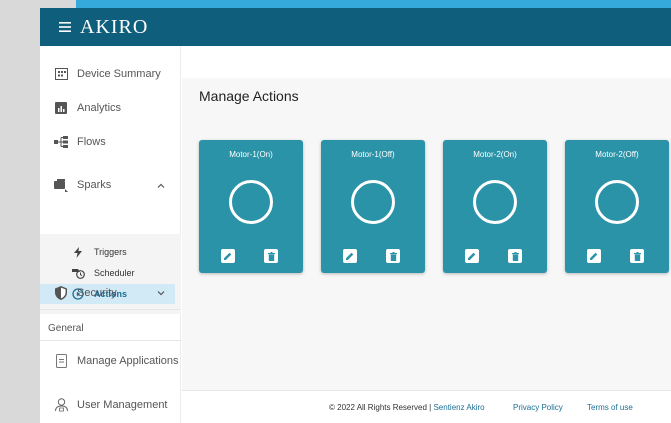  Describe the element at coordinates (458, 407) in the screenshot. I see `company-link: Sentienz Akiro` at that location.